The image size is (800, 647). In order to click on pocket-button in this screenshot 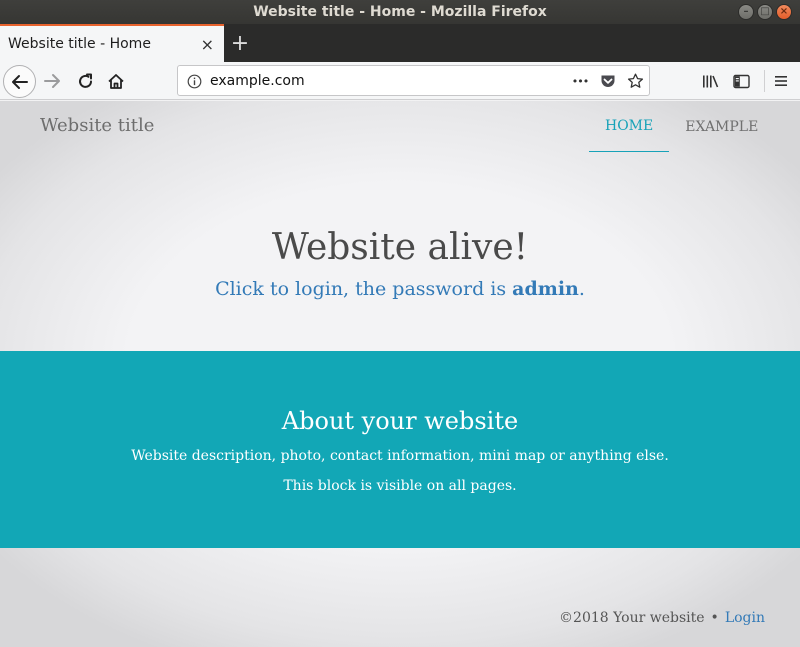, I will do `click(608, 81)`.